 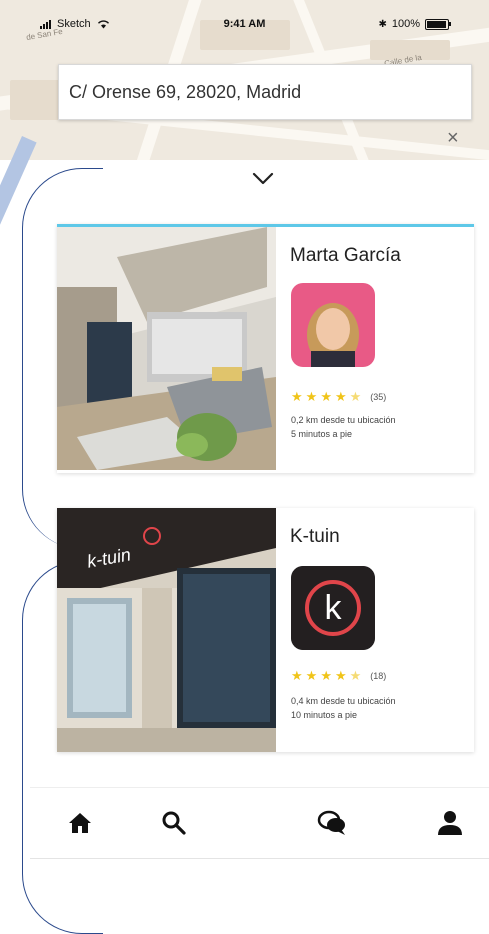 I want to click on chevron-down-icon, so click(x=263, y=179).